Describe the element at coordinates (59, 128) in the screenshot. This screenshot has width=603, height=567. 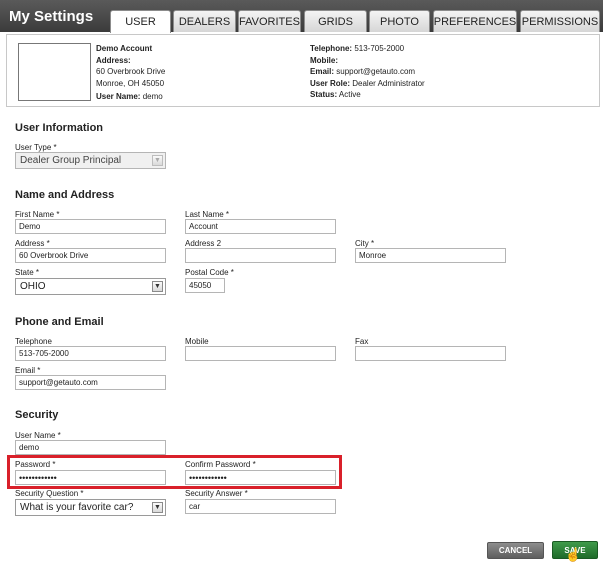
I see `user-info-title: User Information` at that location.